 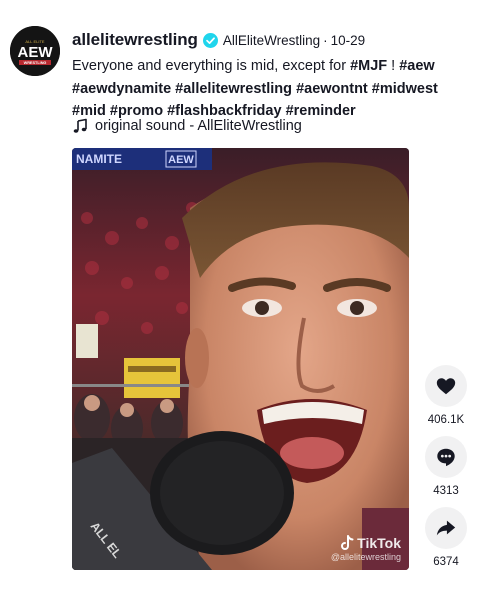 I want to click on like-action: 406.1K, so click(x=446, y=395).